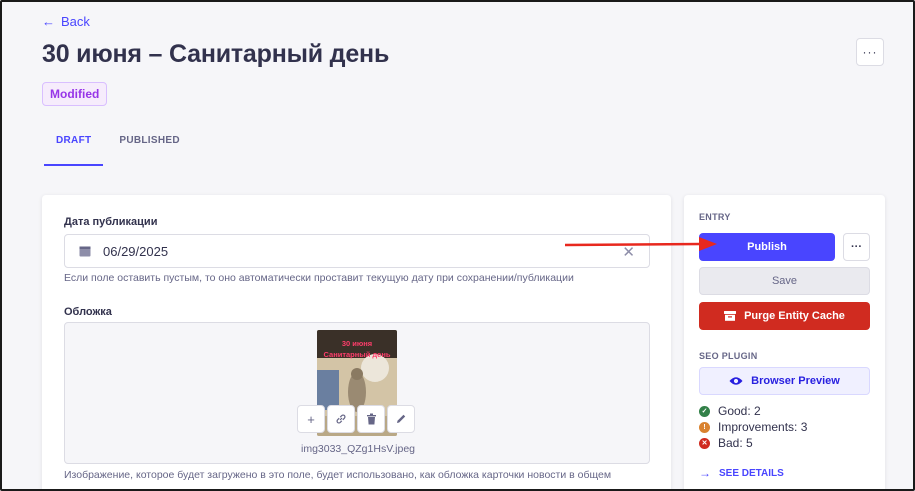 The width and height of the screenshot is (915, 491). I want to click on more-actions-button: ···, so click(870, 52).